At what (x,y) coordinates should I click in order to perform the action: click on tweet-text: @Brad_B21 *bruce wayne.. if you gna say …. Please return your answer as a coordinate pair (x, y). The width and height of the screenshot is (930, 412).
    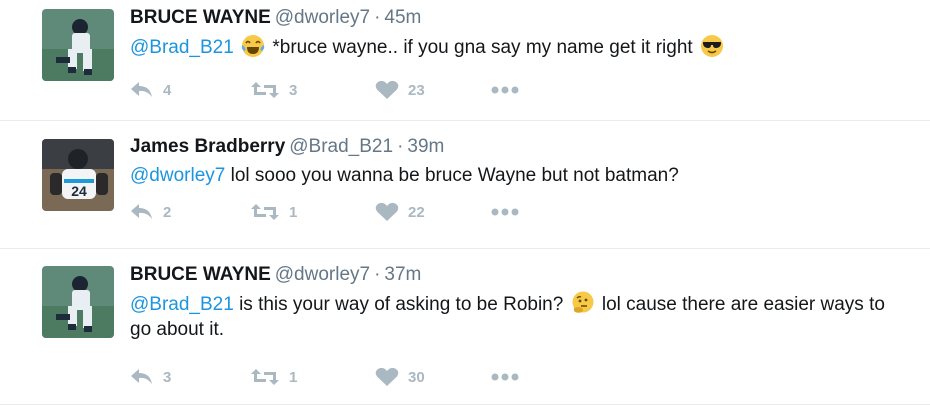
    Looking at the image, I should click on (520, 47).